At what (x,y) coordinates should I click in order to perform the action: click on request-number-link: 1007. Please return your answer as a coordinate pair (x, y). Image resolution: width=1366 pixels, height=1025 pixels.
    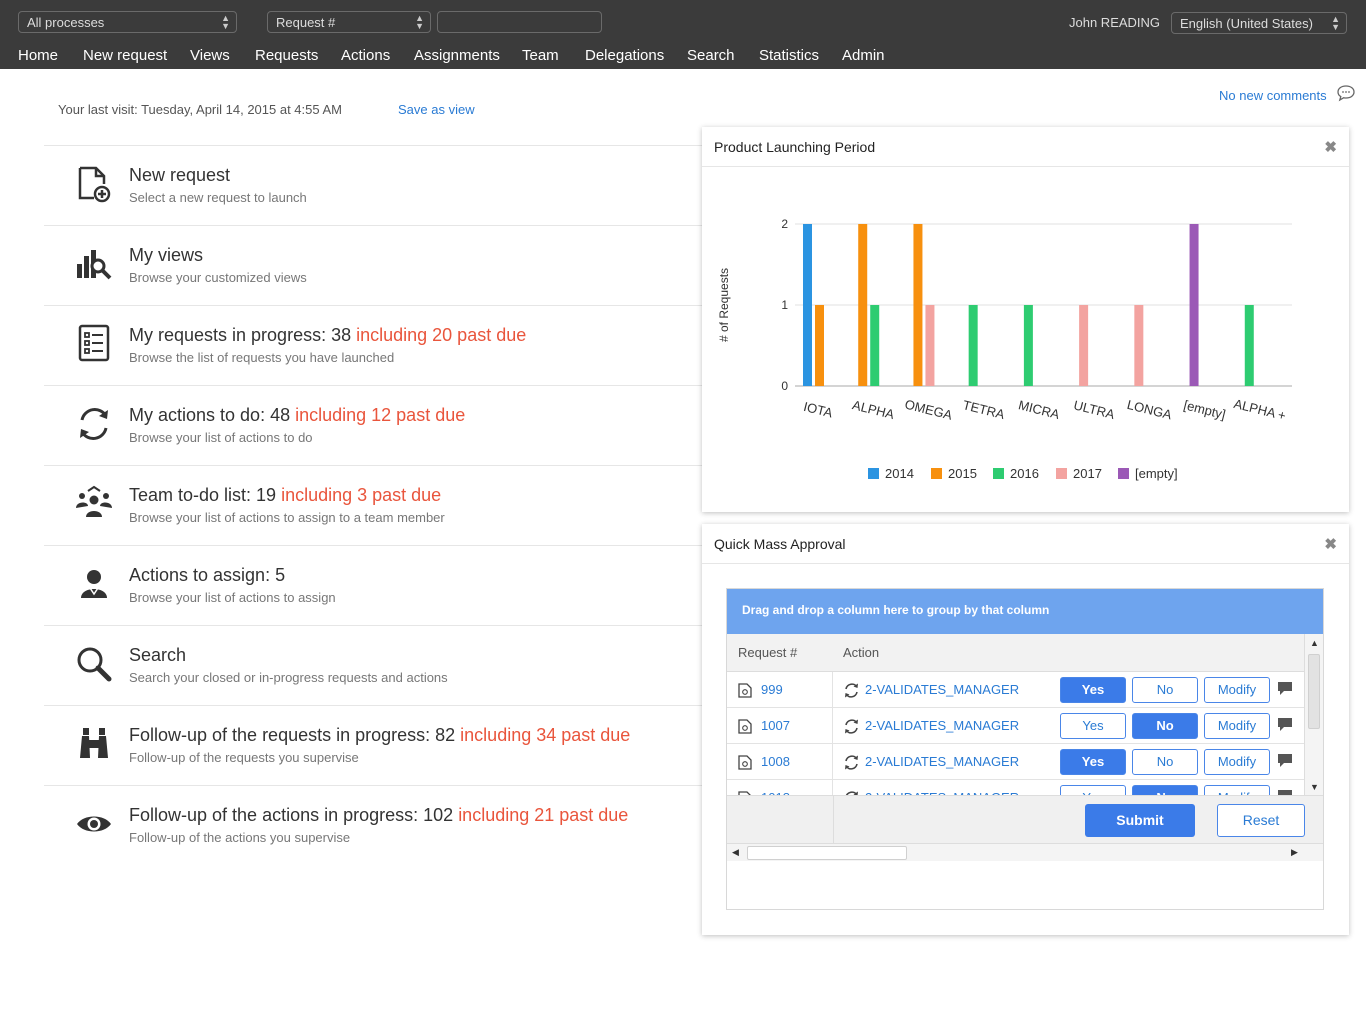
    Looking at the image, I should click on (775, 725).